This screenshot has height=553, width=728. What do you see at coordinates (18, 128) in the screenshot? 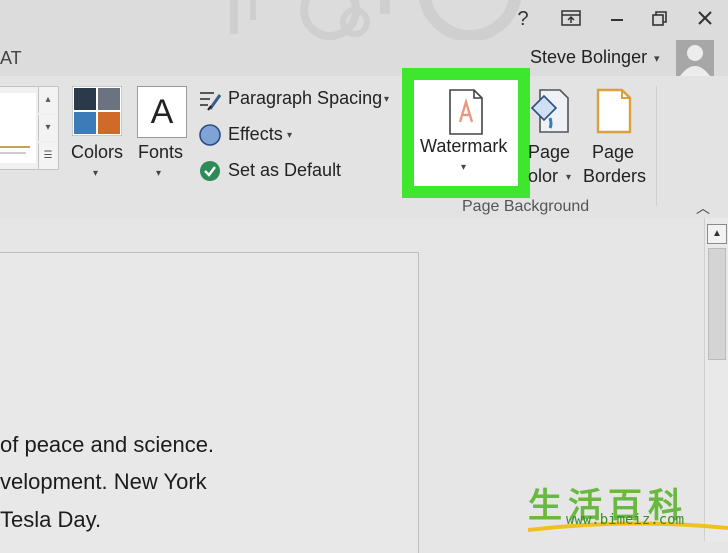
I see `style-thumbnail` at bounding box center [18, 128].